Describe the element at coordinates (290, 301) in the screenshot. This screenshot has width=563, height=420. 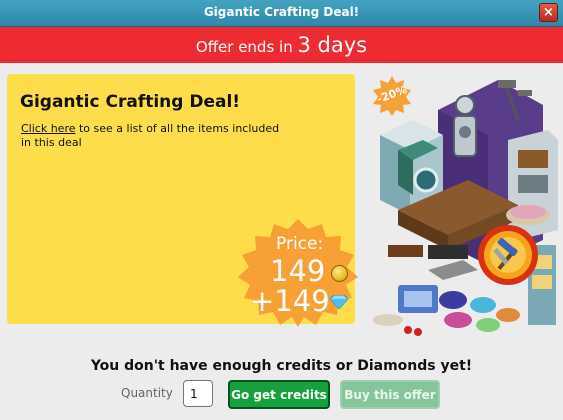
I see `price-diamonds-value: +149` at that location.